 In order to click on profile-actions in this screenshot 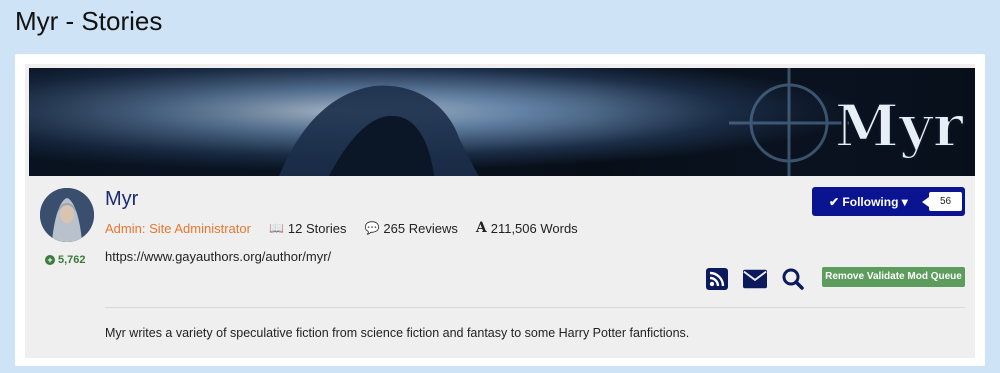, I will do `click(762, 279)`.